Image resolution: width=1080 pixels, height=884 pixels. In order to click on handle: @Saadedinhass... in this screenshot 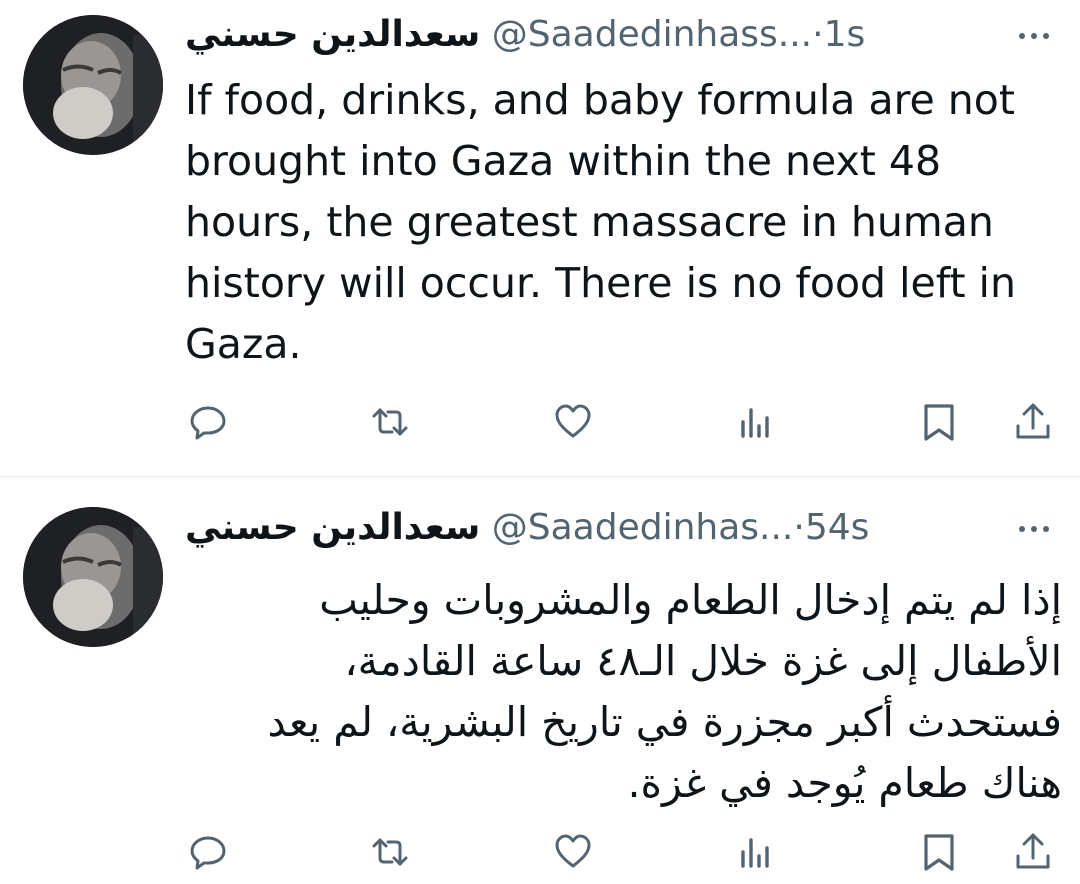, I will do `click(652, 34)`.